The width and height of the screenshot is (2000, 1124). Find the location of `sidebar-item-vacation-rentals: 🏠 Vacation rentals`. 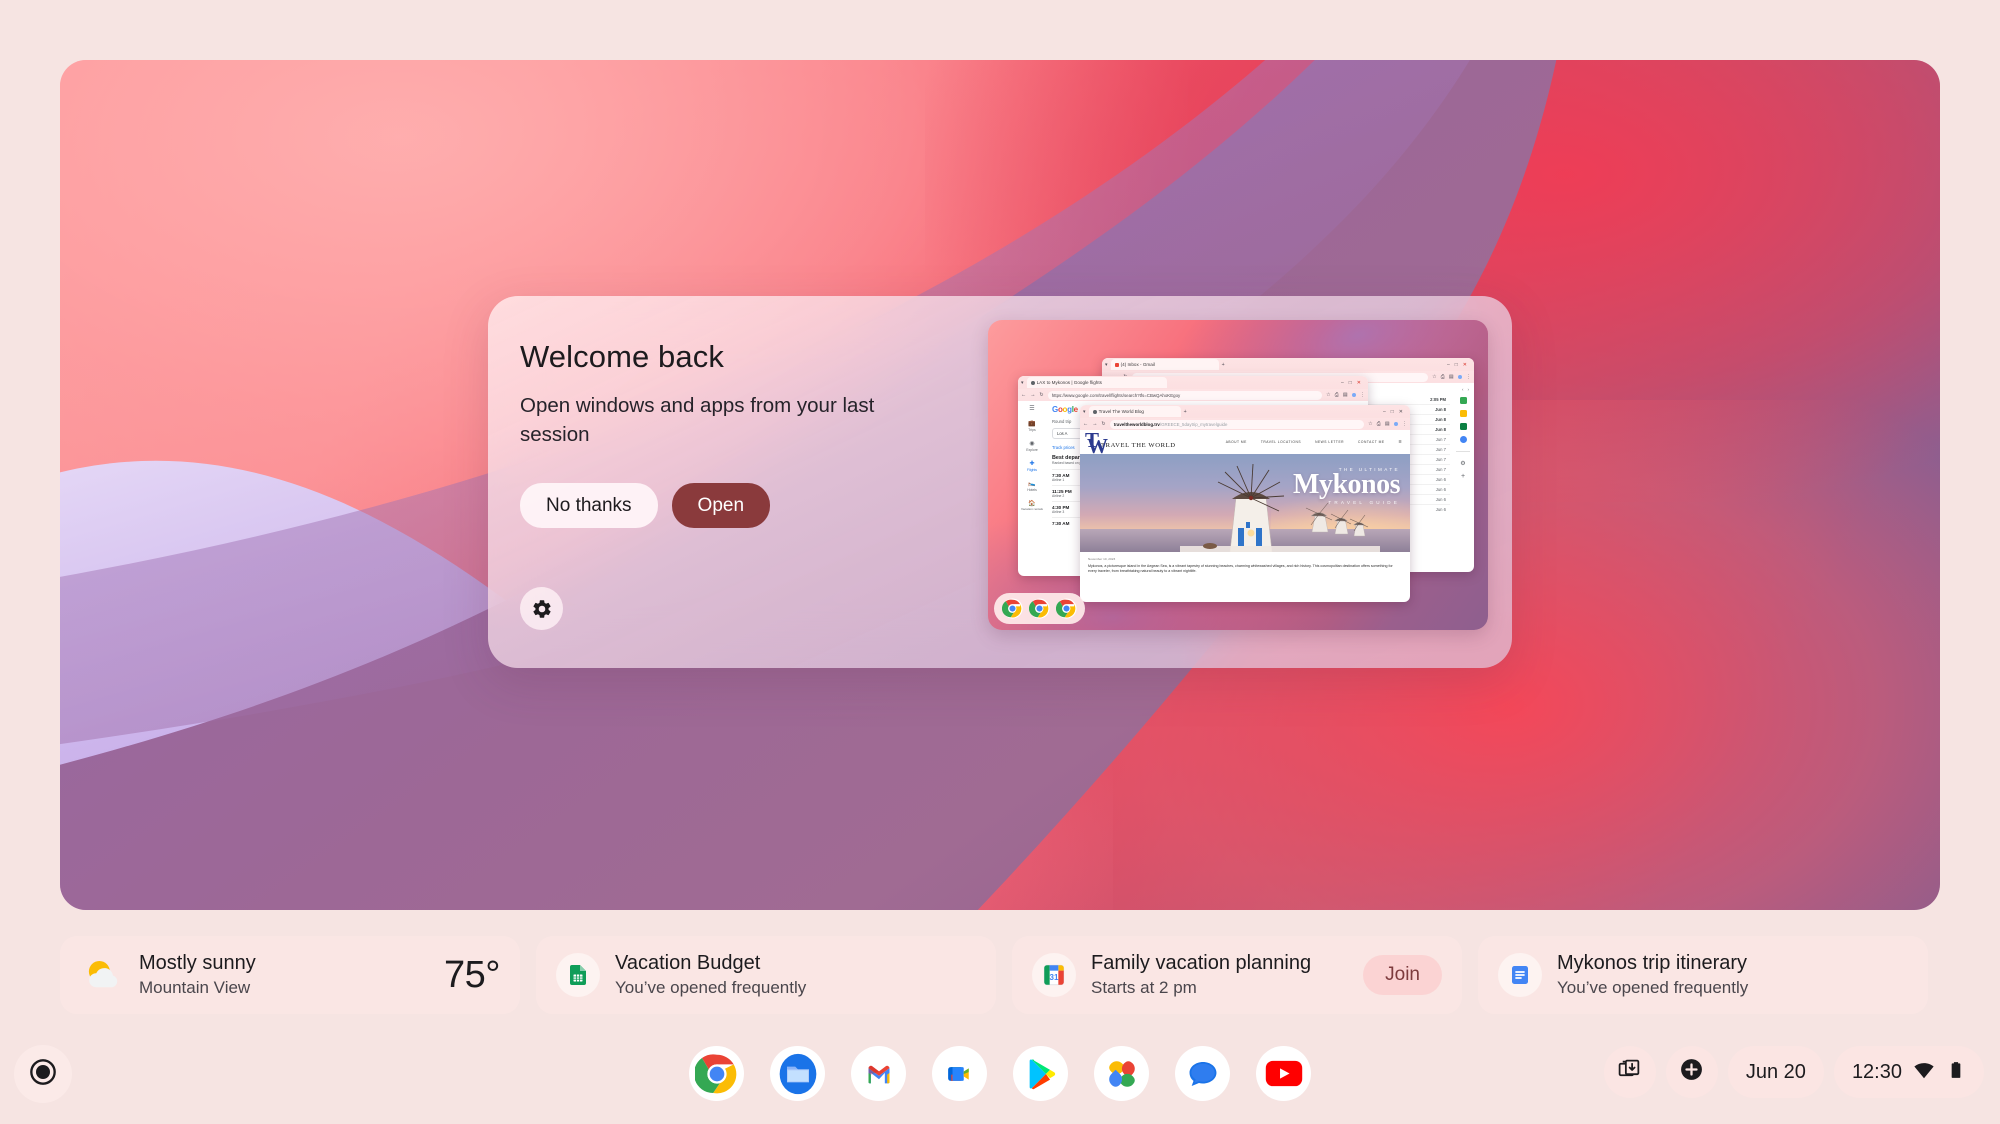

sidebar-item-vacation-rentals: 🏠 Vacation rentals is located at coordinates (1032, 505).